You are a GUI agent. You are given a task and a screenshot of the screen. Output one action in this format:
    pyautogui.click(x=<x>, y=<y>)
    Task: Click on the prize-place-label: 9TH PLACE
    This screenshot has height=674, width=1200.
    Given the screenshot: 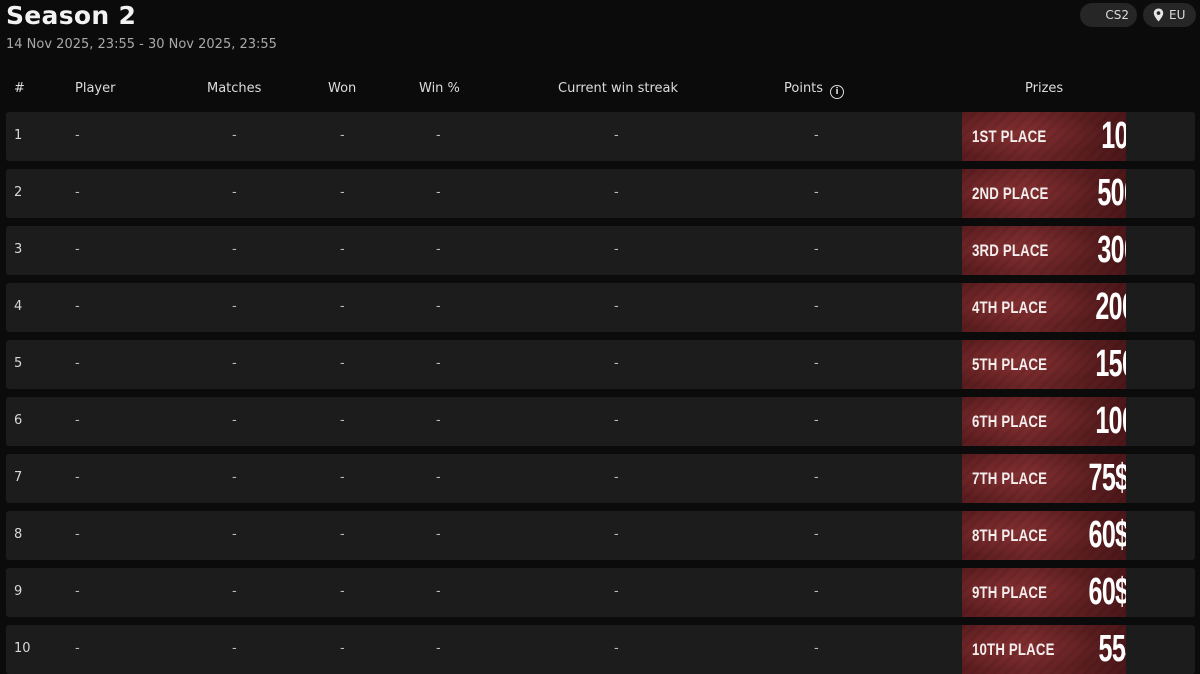 What is the action you would take?
    pyautogui.click(x=1010, y=592)
    